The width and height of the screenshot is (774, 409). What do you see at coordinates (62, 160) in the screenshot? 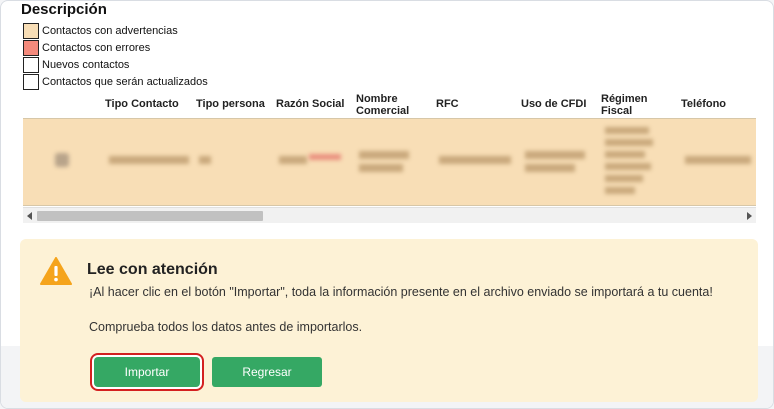
I see `row-checkbox-icon` at bounding box center [62, 160].